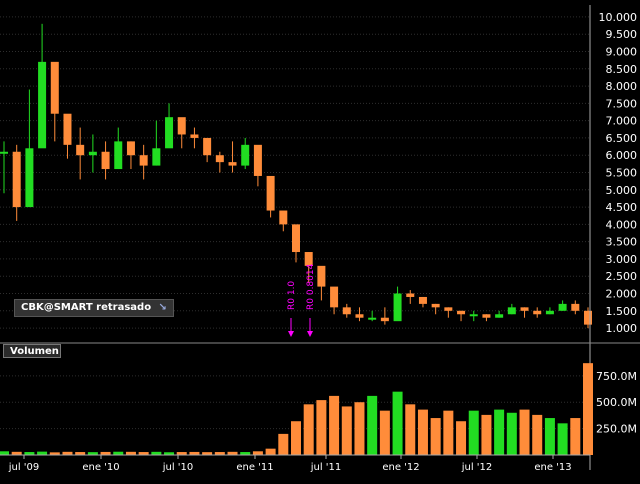 Image resolution: width=640 pixels, height=484 pixels. I want to click on price-tick-label: 8.000, so click(622, 86).